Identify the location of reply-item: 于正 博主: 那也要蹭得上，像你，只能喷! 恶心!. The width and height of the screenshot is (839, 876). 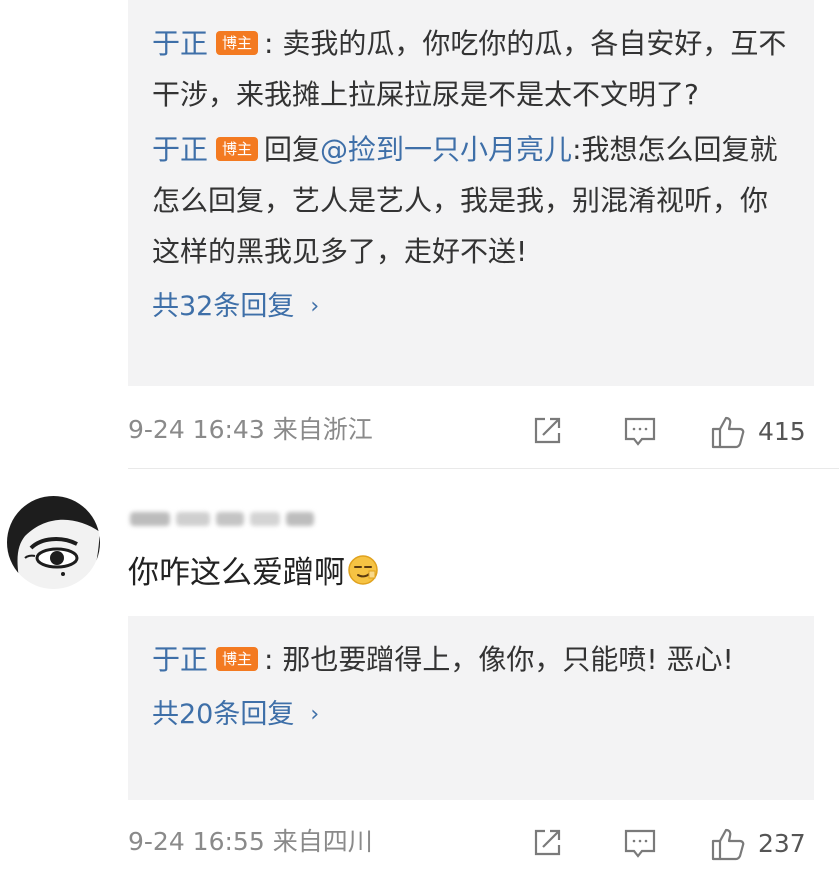
(471, 659).